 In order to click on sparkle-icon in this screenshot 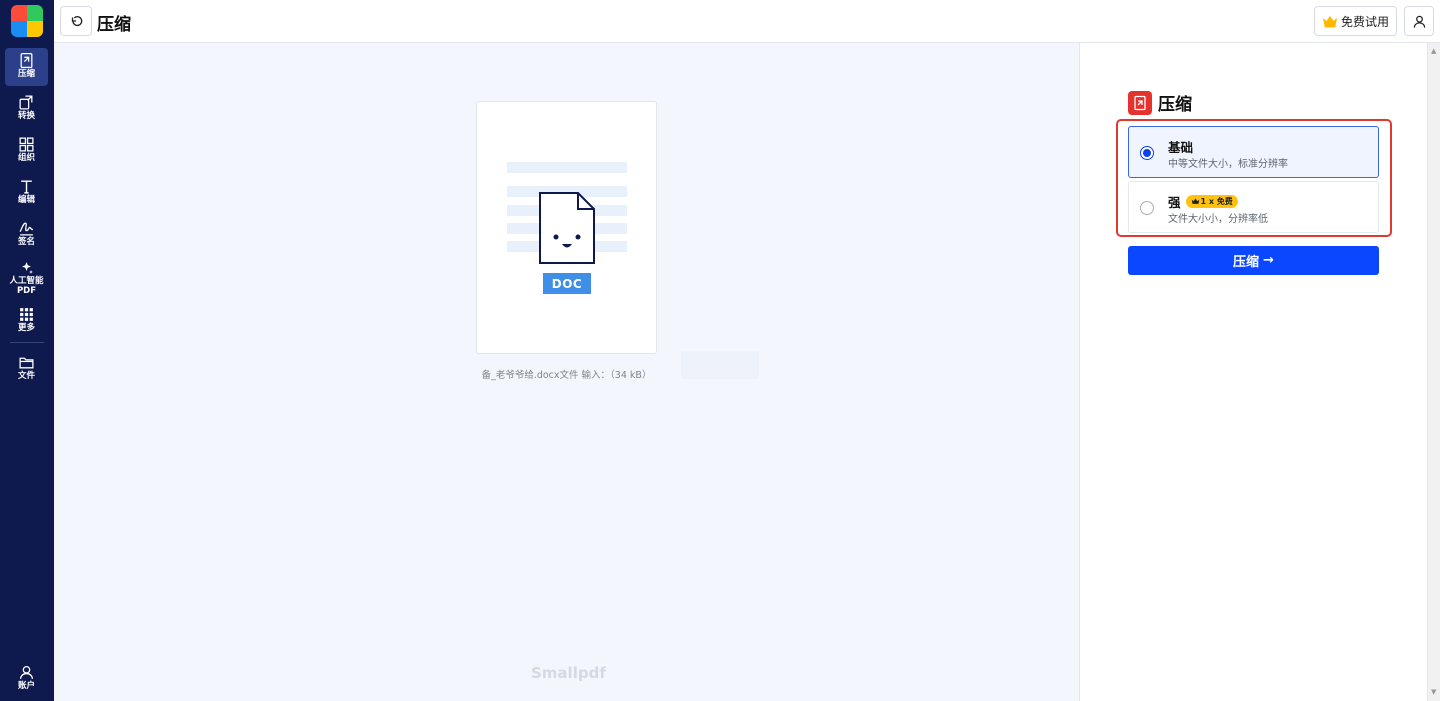, I will do `click(27, 268)`.